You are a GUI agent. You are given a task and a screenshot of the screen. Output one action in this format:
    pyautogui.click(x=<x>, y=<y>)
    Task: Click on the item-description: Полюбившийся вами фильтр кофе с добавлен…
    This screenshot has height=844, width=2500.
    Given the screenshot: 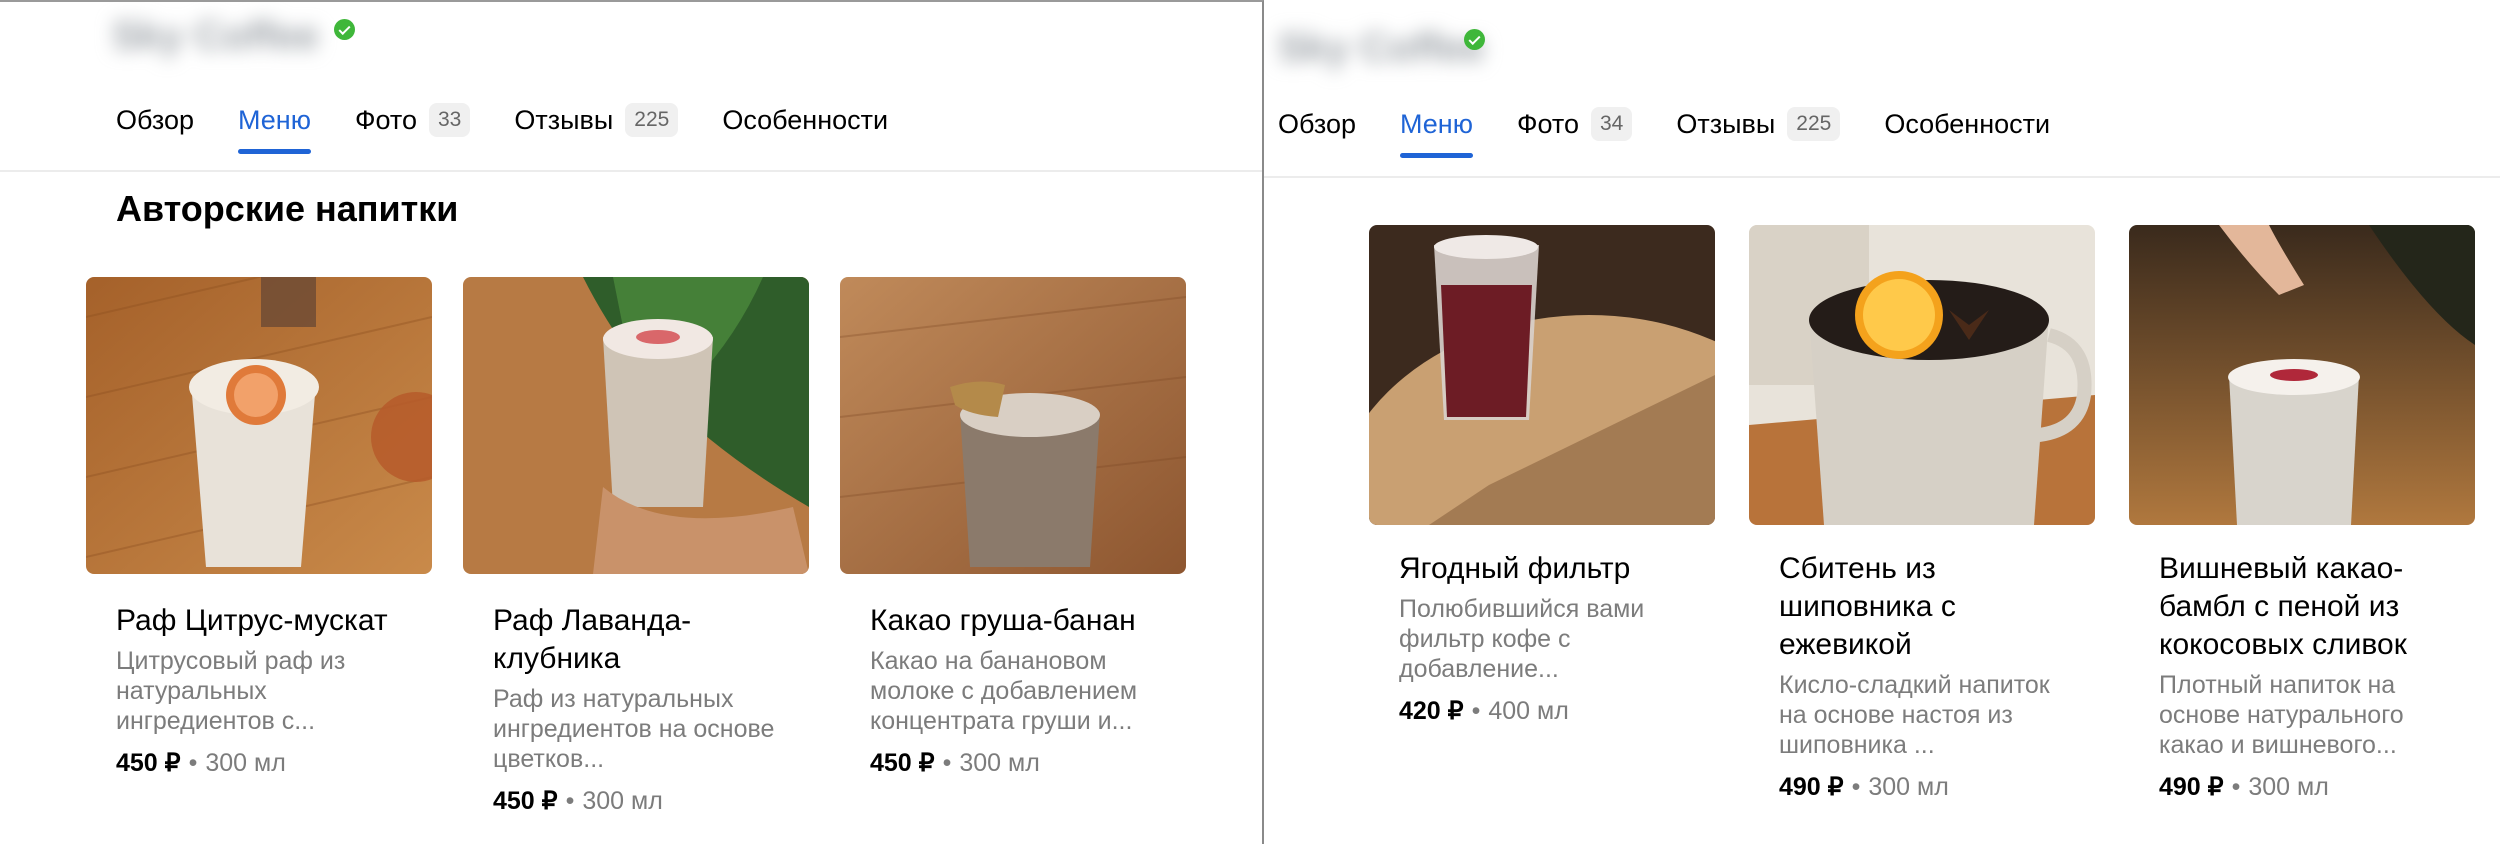 What is the action you would take?
    pyautogui.click(x=1522, y=639)
    